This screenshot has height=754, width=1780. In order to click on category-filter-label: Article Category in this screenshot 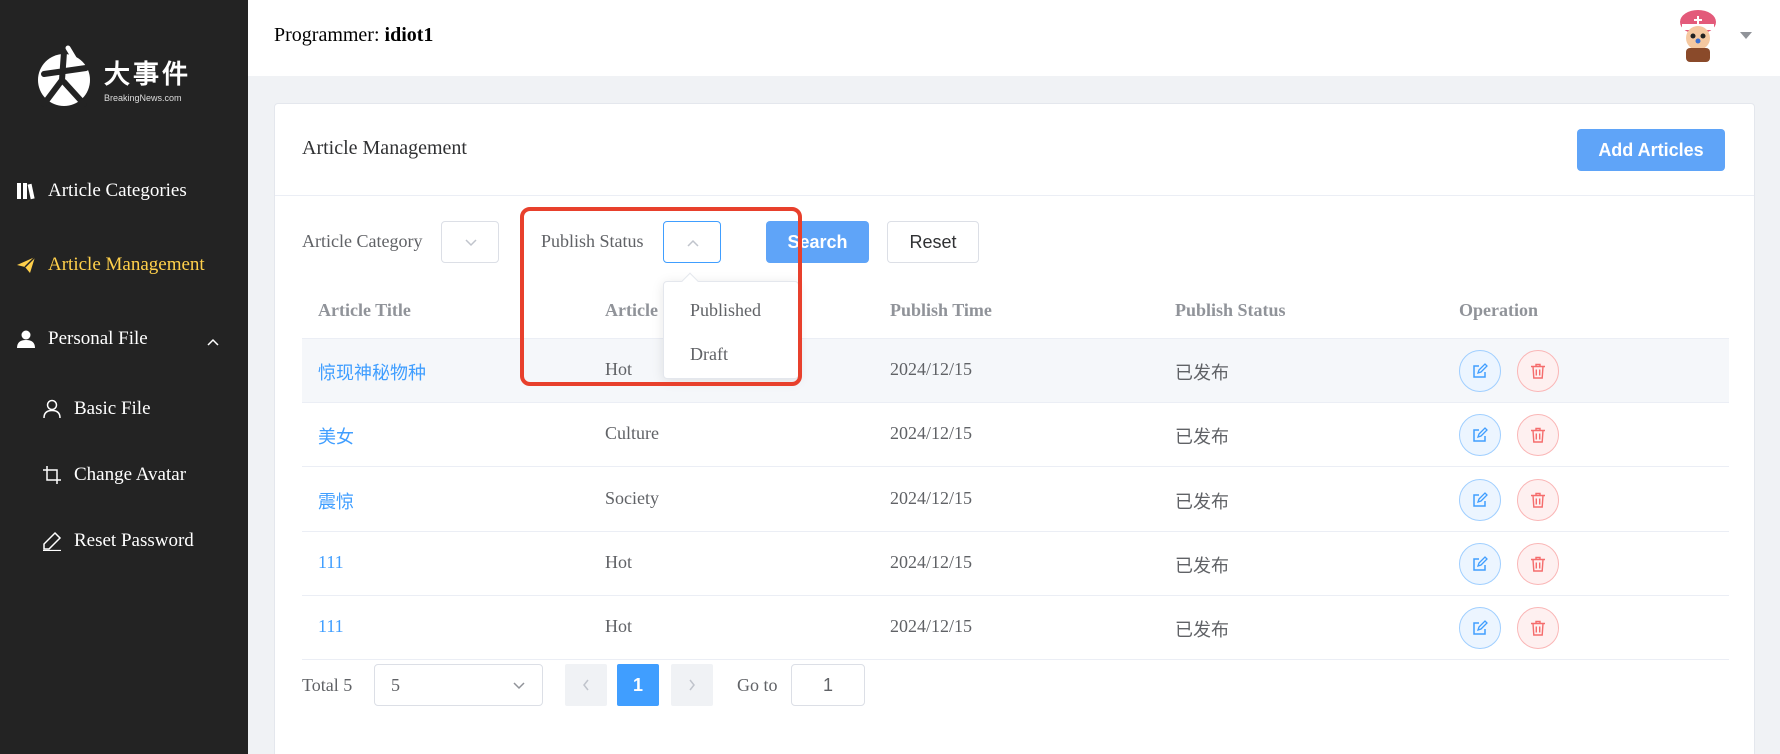, I will do `click(362, 241)`.